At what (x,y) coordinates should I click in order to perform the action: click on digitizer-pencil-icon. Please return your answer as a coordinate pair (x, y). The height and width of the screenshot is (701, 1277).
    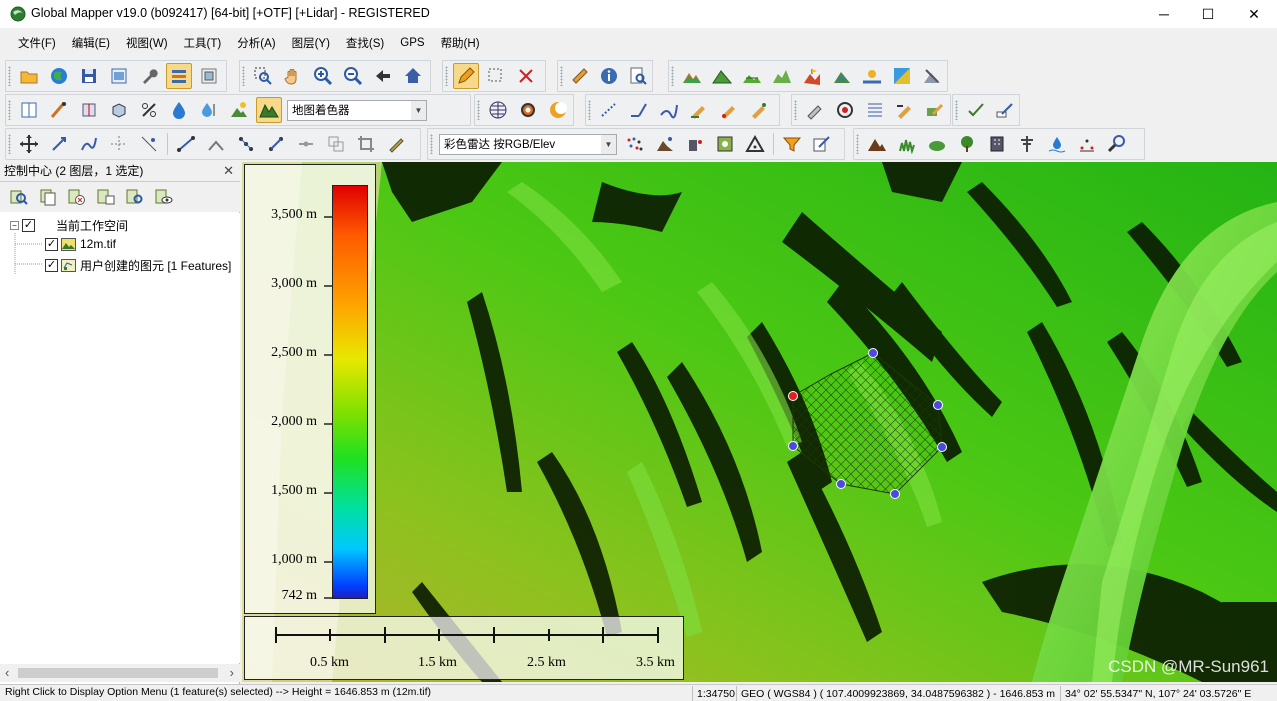
    Looking at the image, I should click on (466, 76).